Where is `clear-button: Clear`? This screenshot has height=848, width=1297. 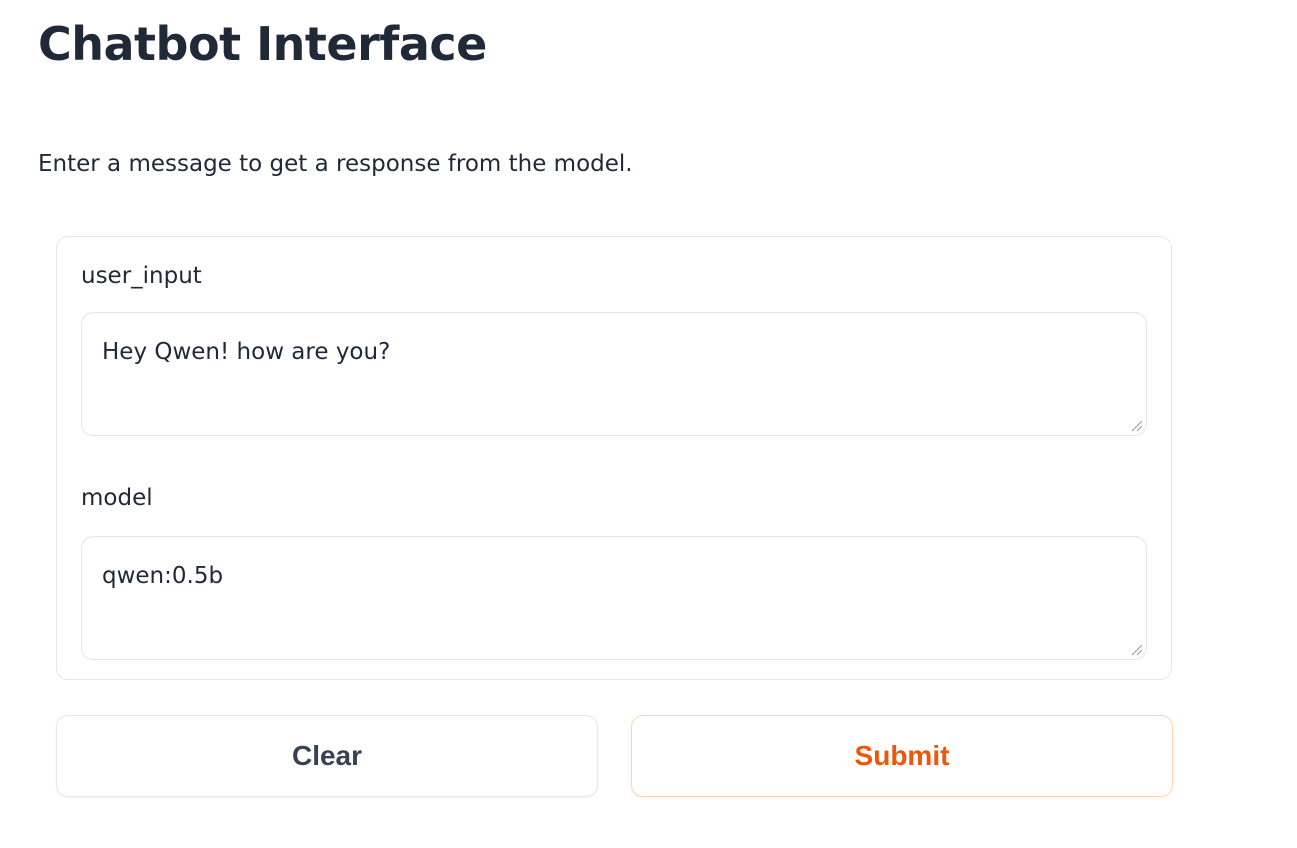
clear-button: Clear is located at coordinates (327, 756).